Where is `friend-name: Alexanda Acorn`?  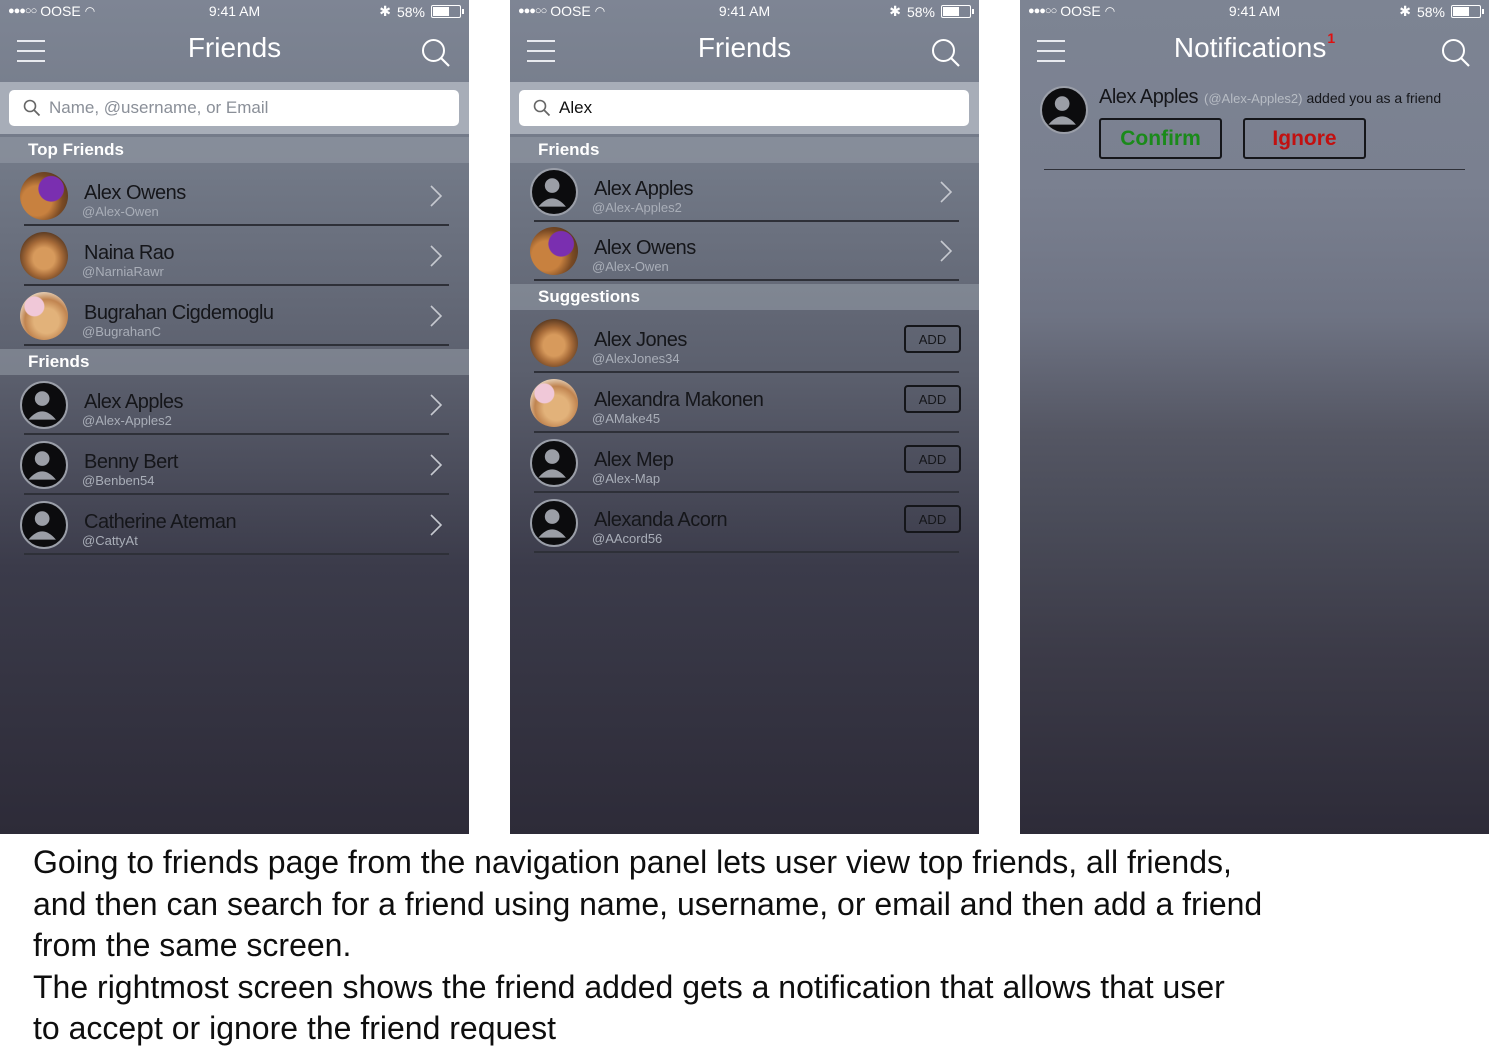
friend-name: Alexanda Acorn is located at coordinates (661, 520).